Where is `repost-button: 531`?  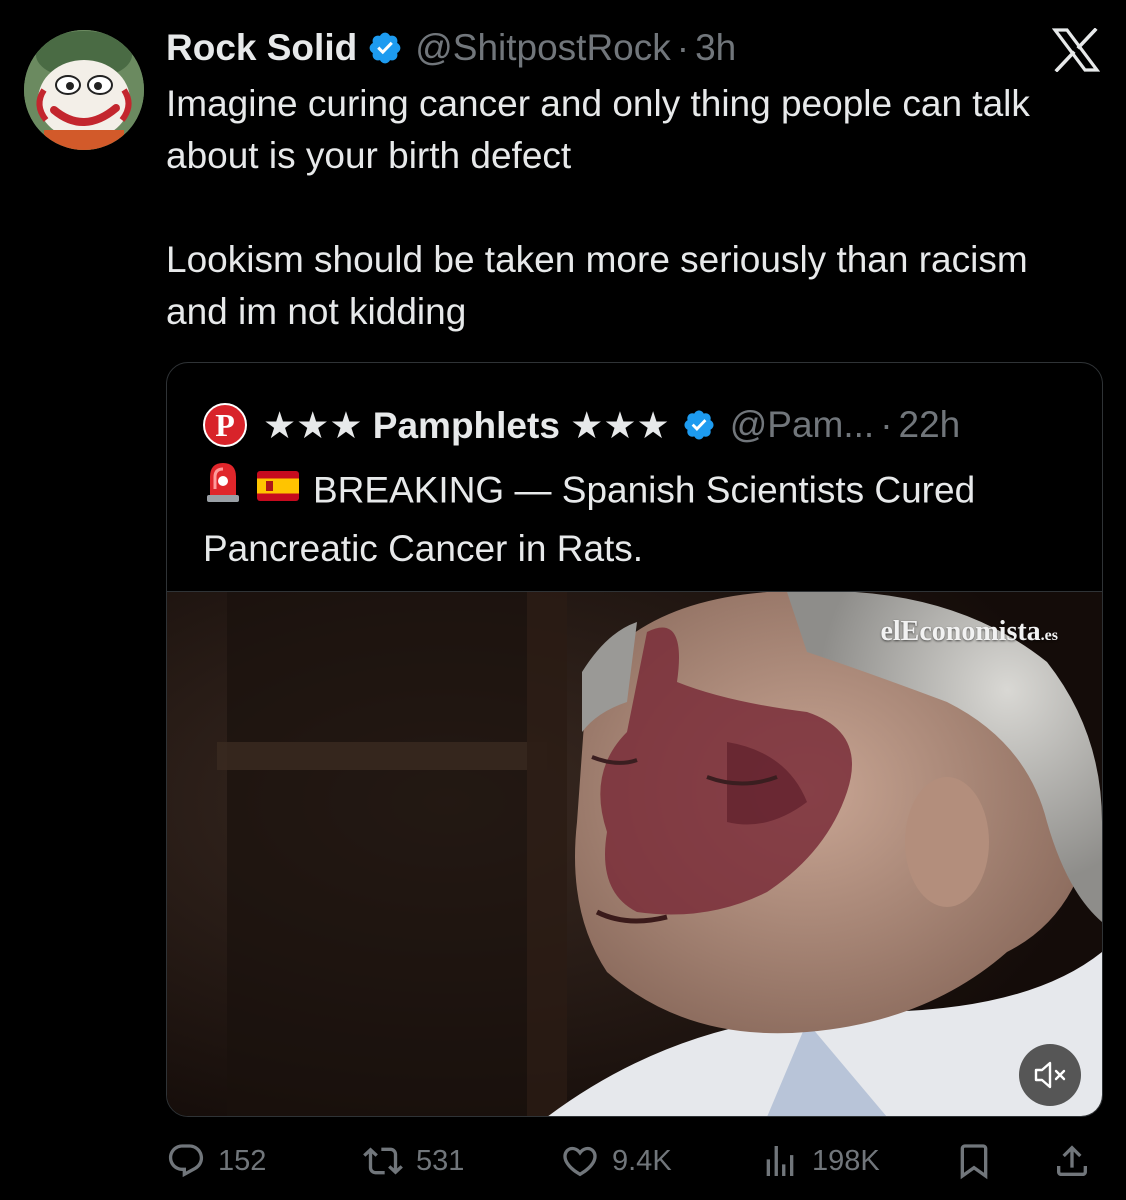 repost-button: 531 is located at coordinates (413, 1161).